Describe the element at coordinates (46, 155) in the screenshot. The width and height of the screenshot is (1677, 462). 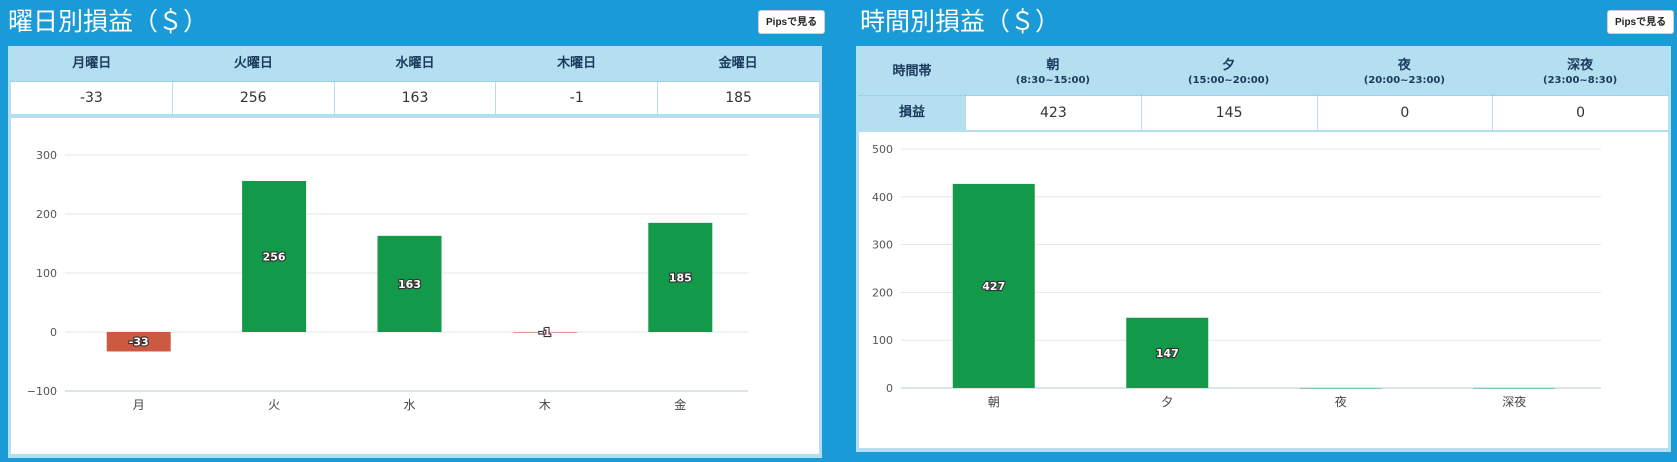
I see `weekday-ytick-label: 300` at that location.